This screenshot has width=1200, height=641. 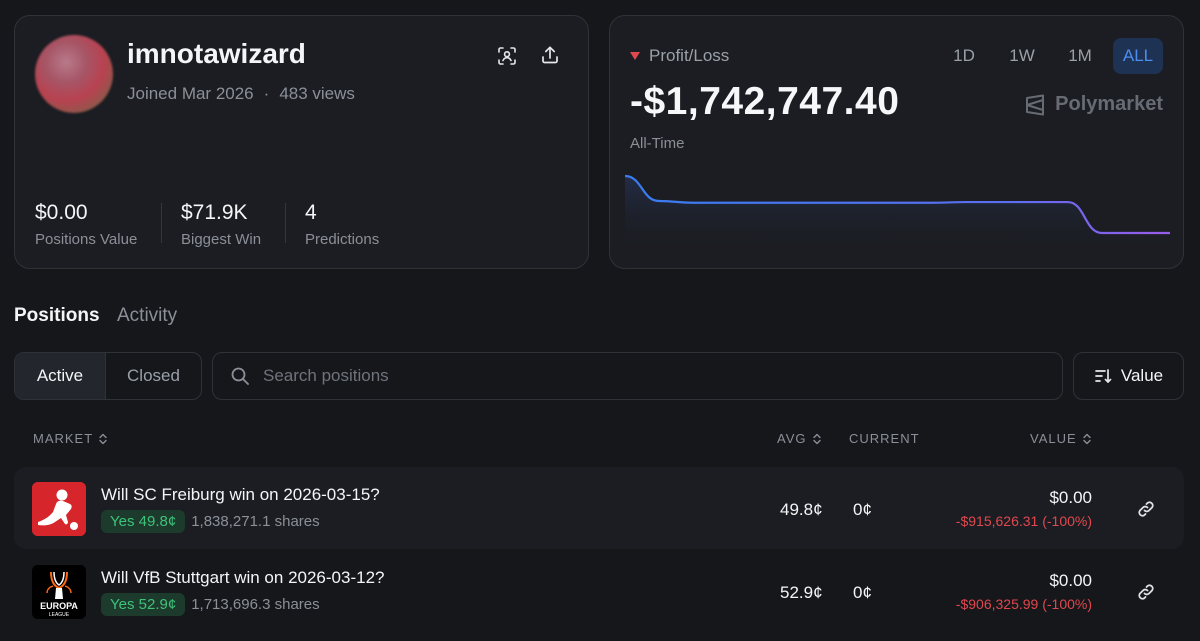 I want to click on joined-date: Joined Mar 2026, so click(x=190, y=93).